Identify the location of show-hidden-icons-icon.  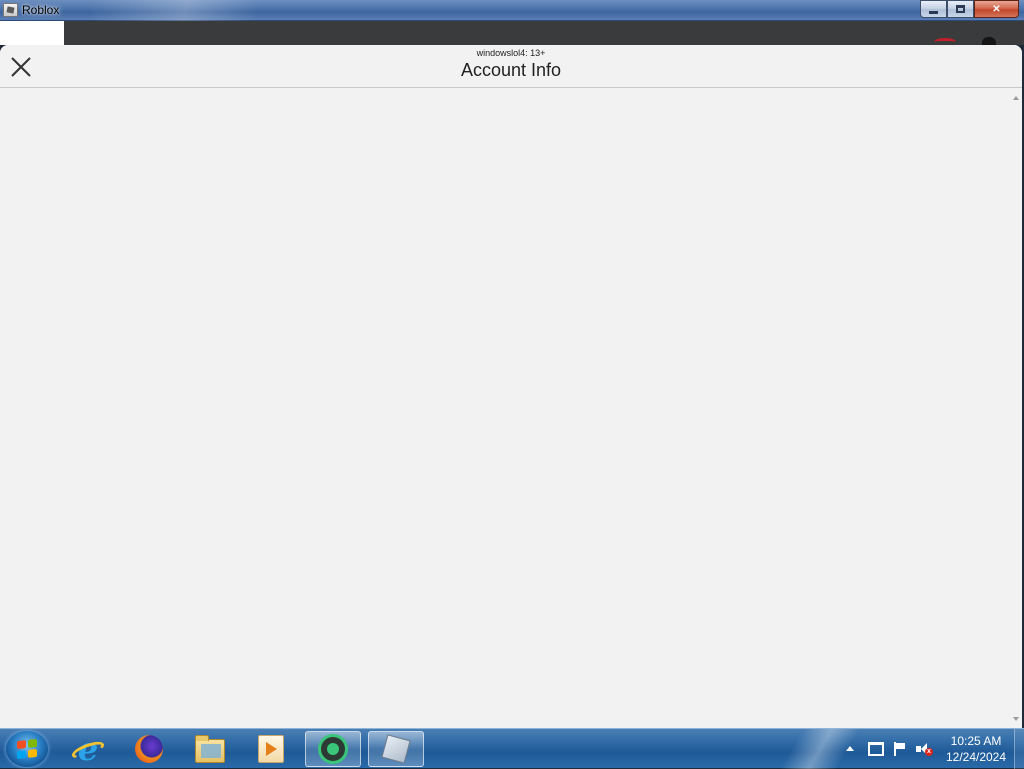
(850, 748).